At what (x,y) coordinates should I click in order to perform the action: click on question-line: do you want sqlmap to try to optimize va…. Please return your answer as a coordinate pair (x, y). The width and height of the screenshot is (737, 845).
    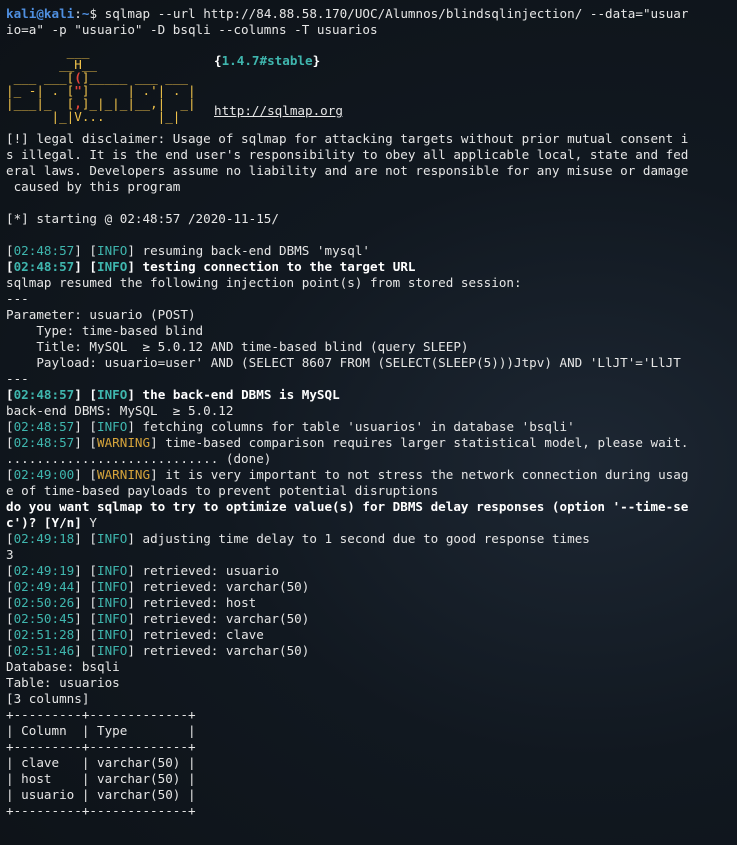
    Looking at the image, I should click on (347, 506).